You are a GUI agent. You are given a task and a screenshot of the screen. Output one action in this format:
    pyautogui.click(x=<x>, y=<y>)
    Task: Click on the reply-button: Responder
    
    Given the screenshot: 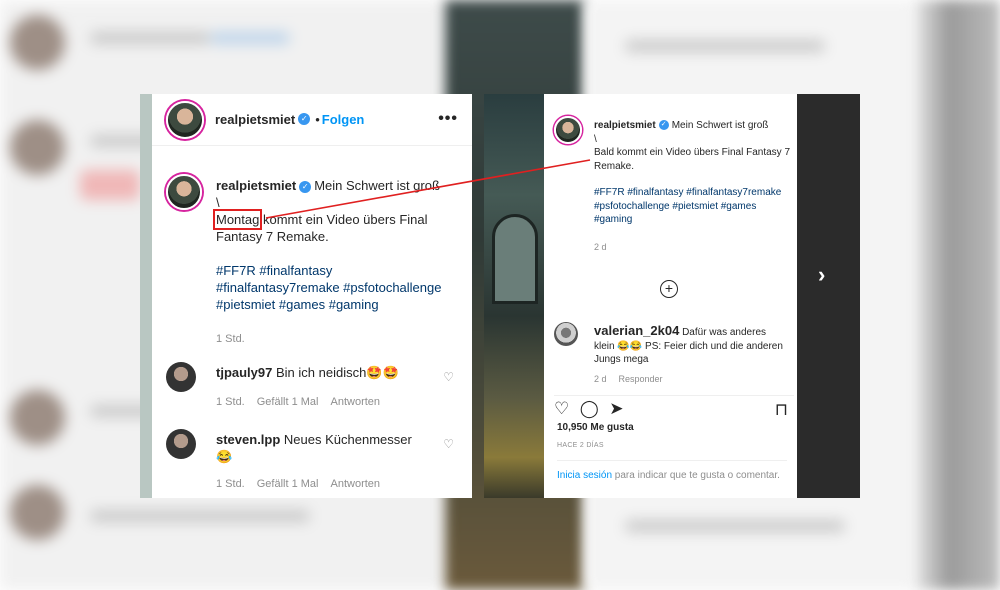 What is the action you would take?
    pyautogui.click(x=641, y=379)
    